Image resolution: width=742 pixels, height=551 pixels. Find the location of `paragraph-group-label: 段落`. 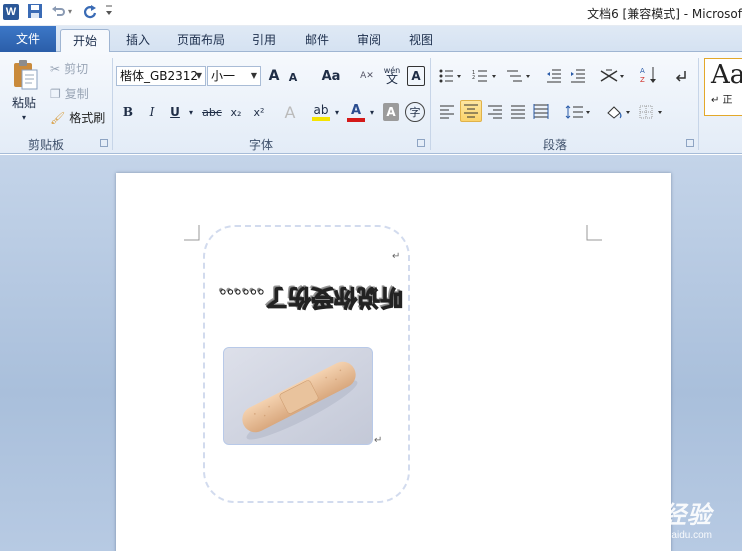

paragraph-group-label: 段落 is located at coordinates (555, 145).